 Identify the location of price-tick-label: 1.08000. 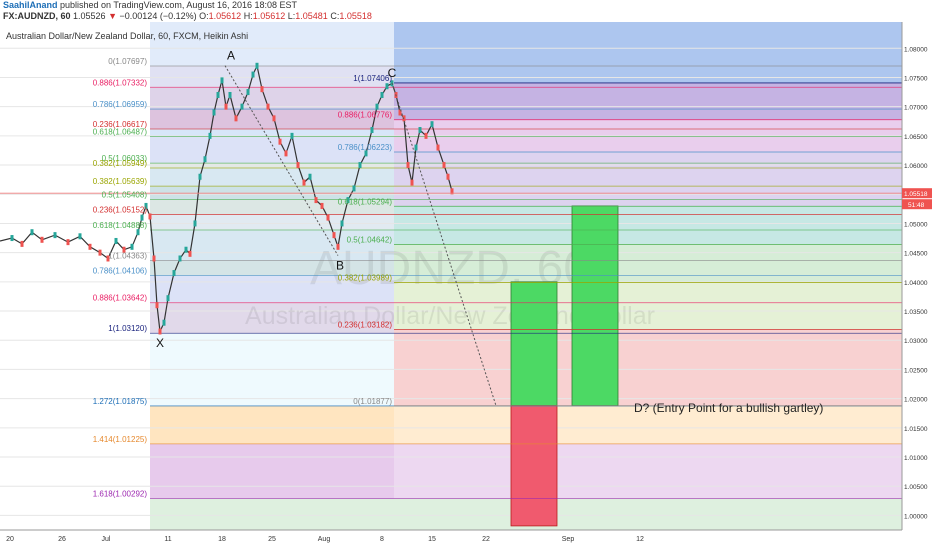
(916, 49).